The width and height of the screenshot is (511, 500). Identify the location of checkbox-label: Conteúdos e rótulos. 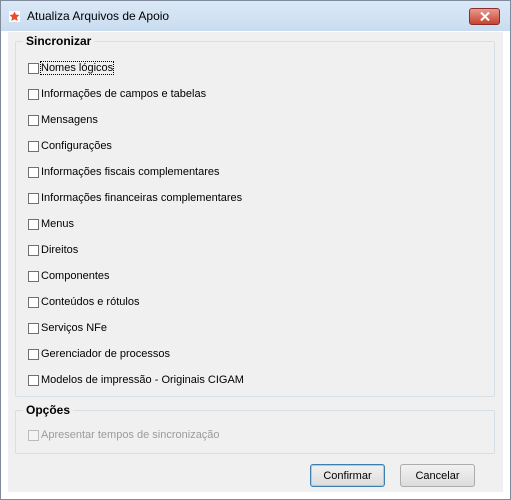
(90, 302).